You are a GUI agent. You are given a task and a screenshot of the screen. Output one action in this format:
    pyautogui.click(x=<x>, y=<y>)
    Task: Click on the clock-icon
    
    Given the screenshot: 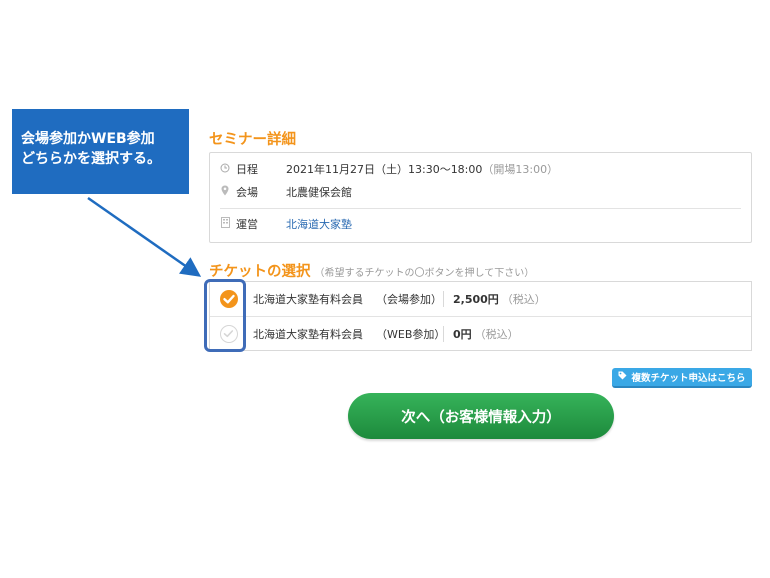 What is the action you would take?
    pyautogui.click(x=225, y=169)
    